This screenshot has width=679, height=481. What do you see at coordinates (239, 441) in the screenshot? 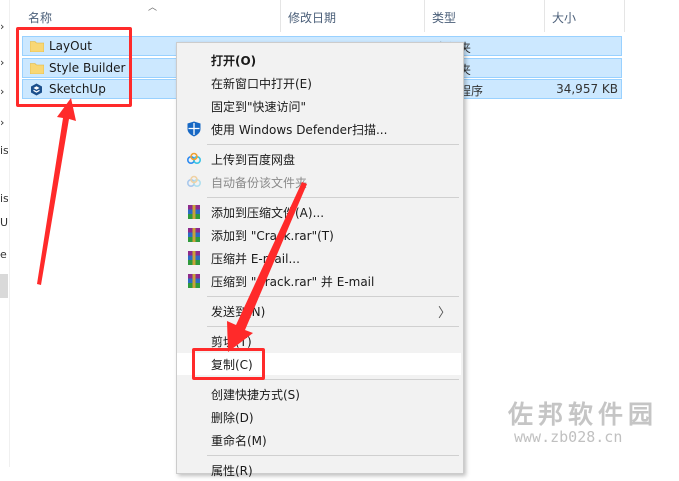
I see `menu-item-label: 重命名(M)` at bounding box center [239, 441].